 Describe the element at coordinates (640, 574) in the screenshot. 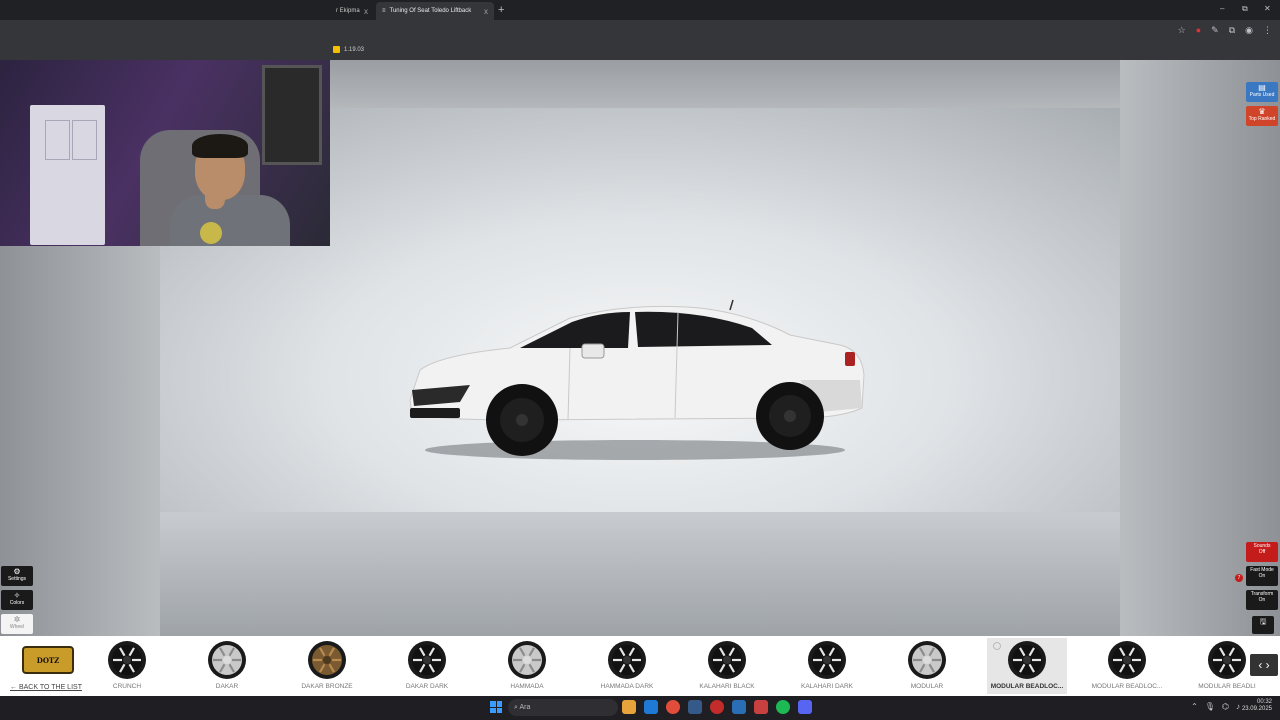

I see `stage-floor` at that location.